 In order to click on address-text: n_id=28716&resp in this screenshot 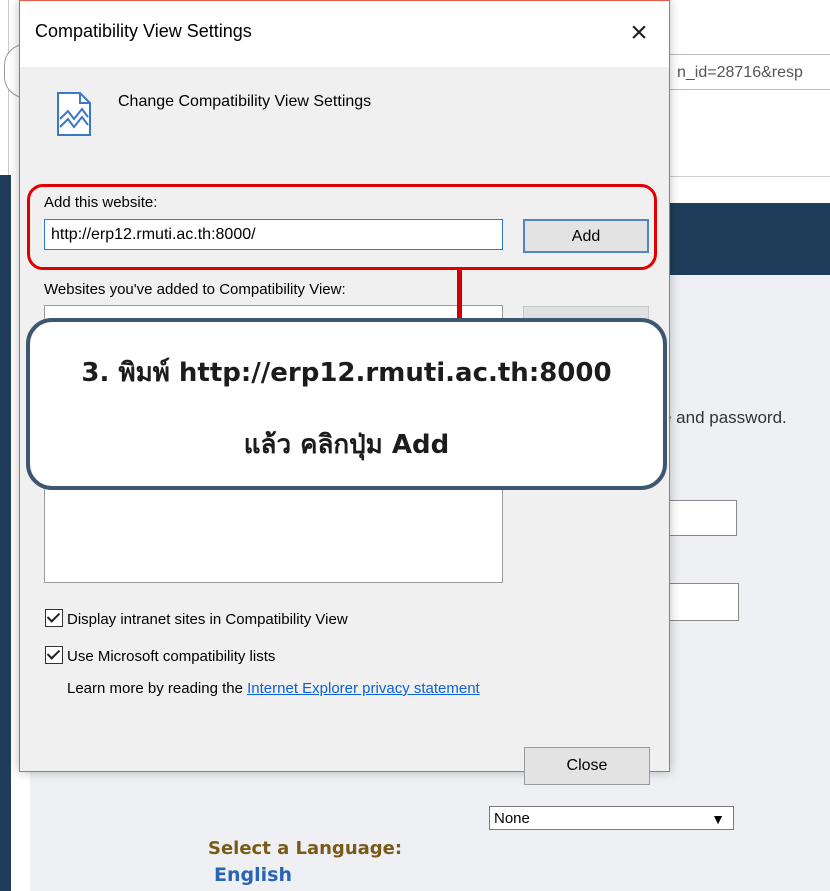, I will do `click(740, 72)`.